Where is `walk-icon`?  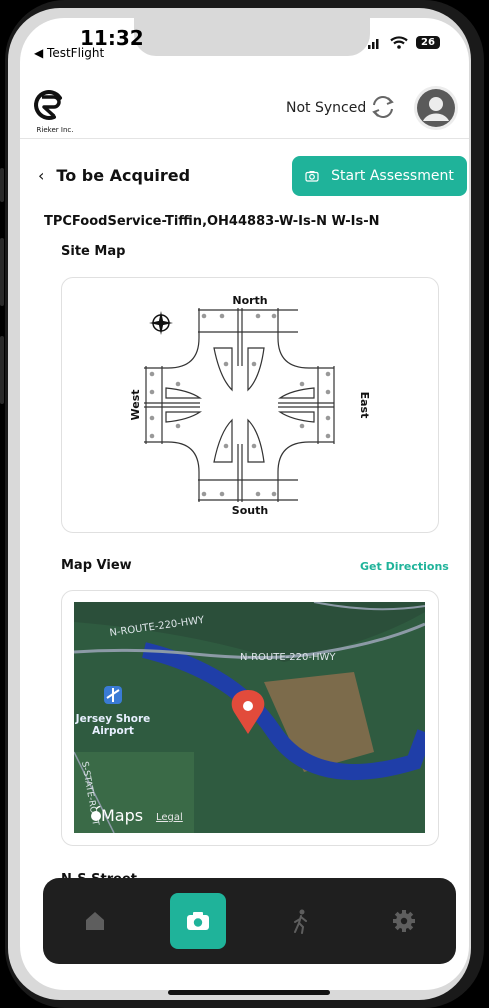
walk-icon is located at coordinates (301, 921).